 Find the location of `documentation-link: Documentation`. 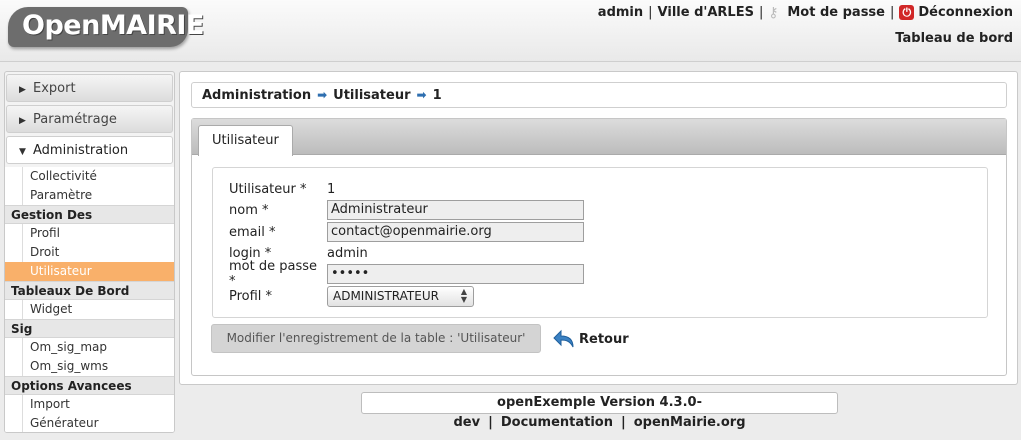

documentation-link: Documentation is located at coordinates (557, 422).